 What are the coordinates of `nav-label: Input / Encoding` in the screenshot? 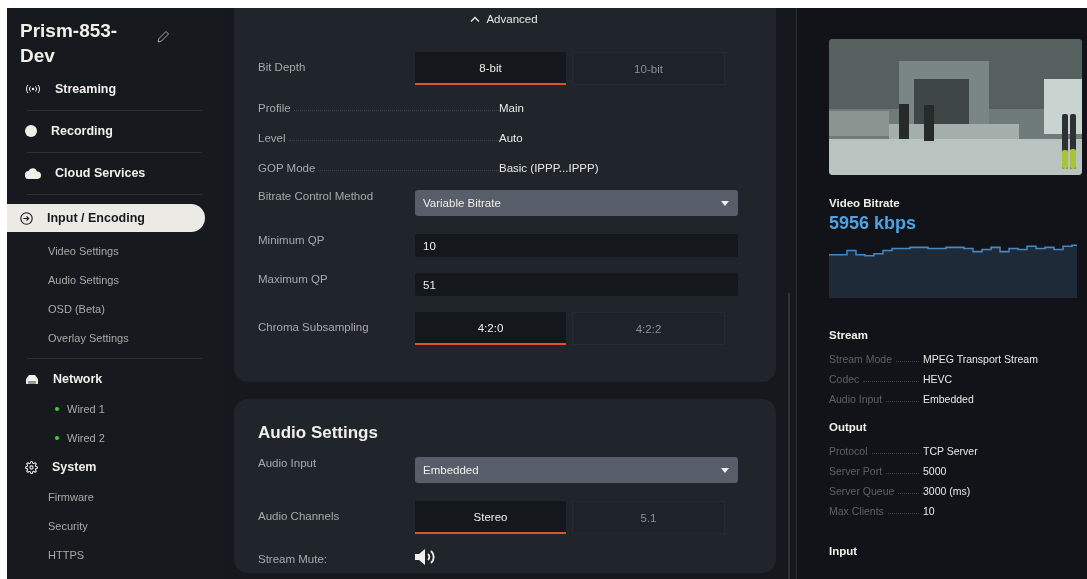 It's located at (96, 218).